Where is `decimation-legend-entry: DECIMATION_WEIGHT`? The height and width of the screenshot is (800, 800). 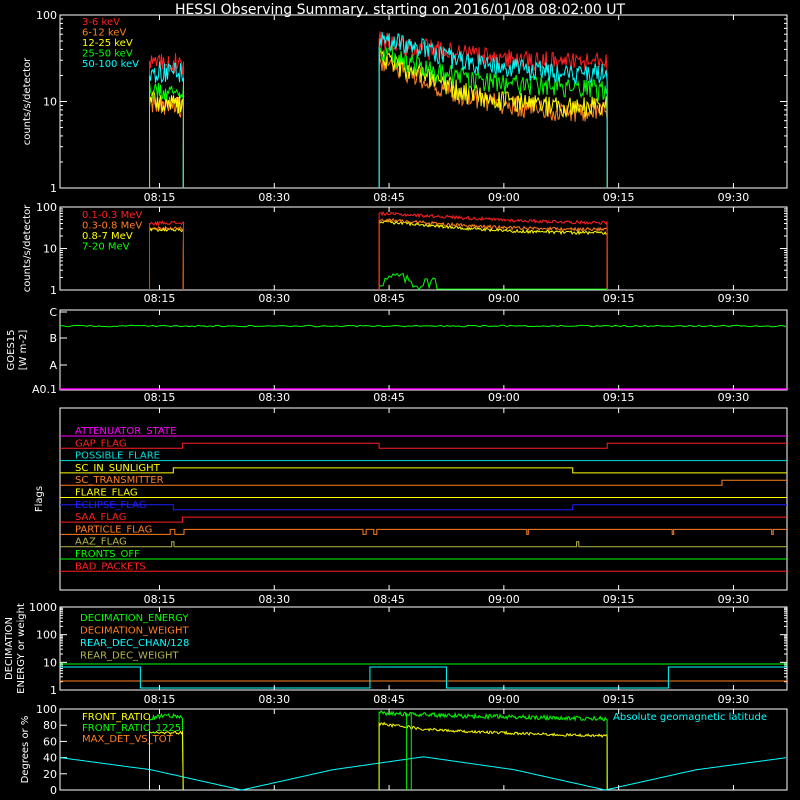 decimation-legend-entry: DECIMATION_WEIGHT is located at coordinates (134, 631).